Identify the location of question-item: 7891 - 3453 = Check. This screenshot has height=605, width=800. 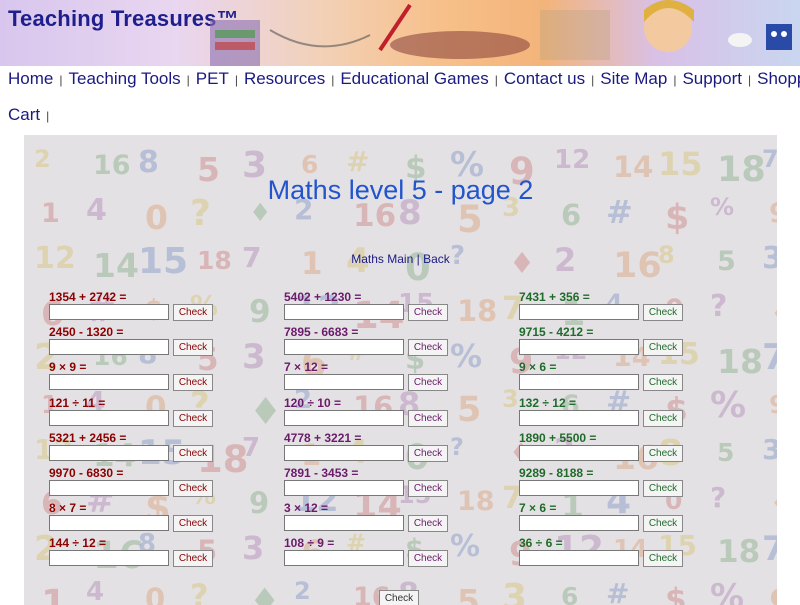
(384, 483).